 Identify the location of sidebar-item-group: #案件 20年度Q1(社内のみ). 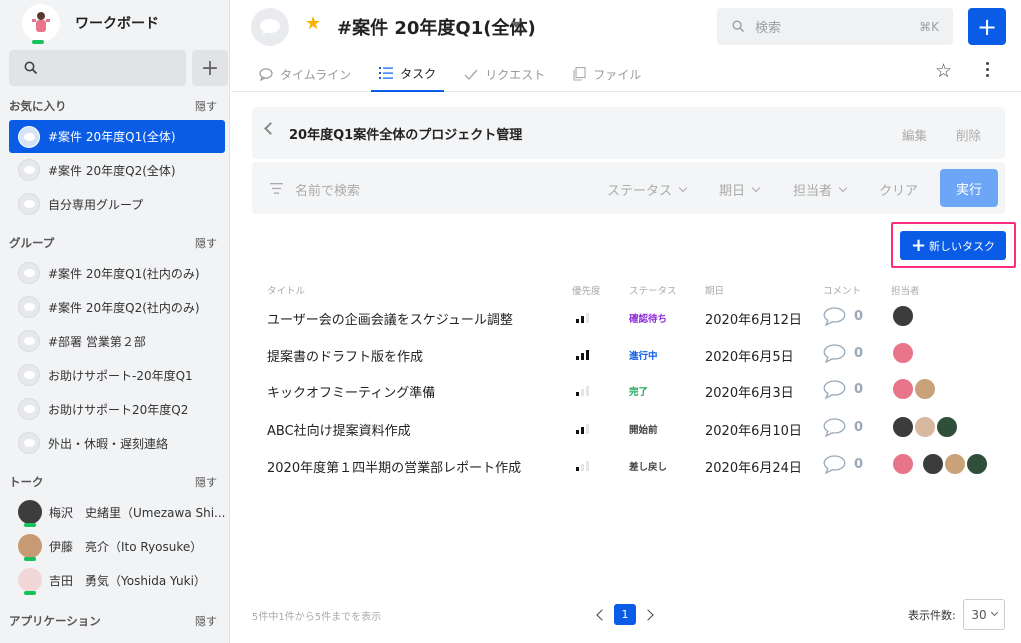
(114, 273).